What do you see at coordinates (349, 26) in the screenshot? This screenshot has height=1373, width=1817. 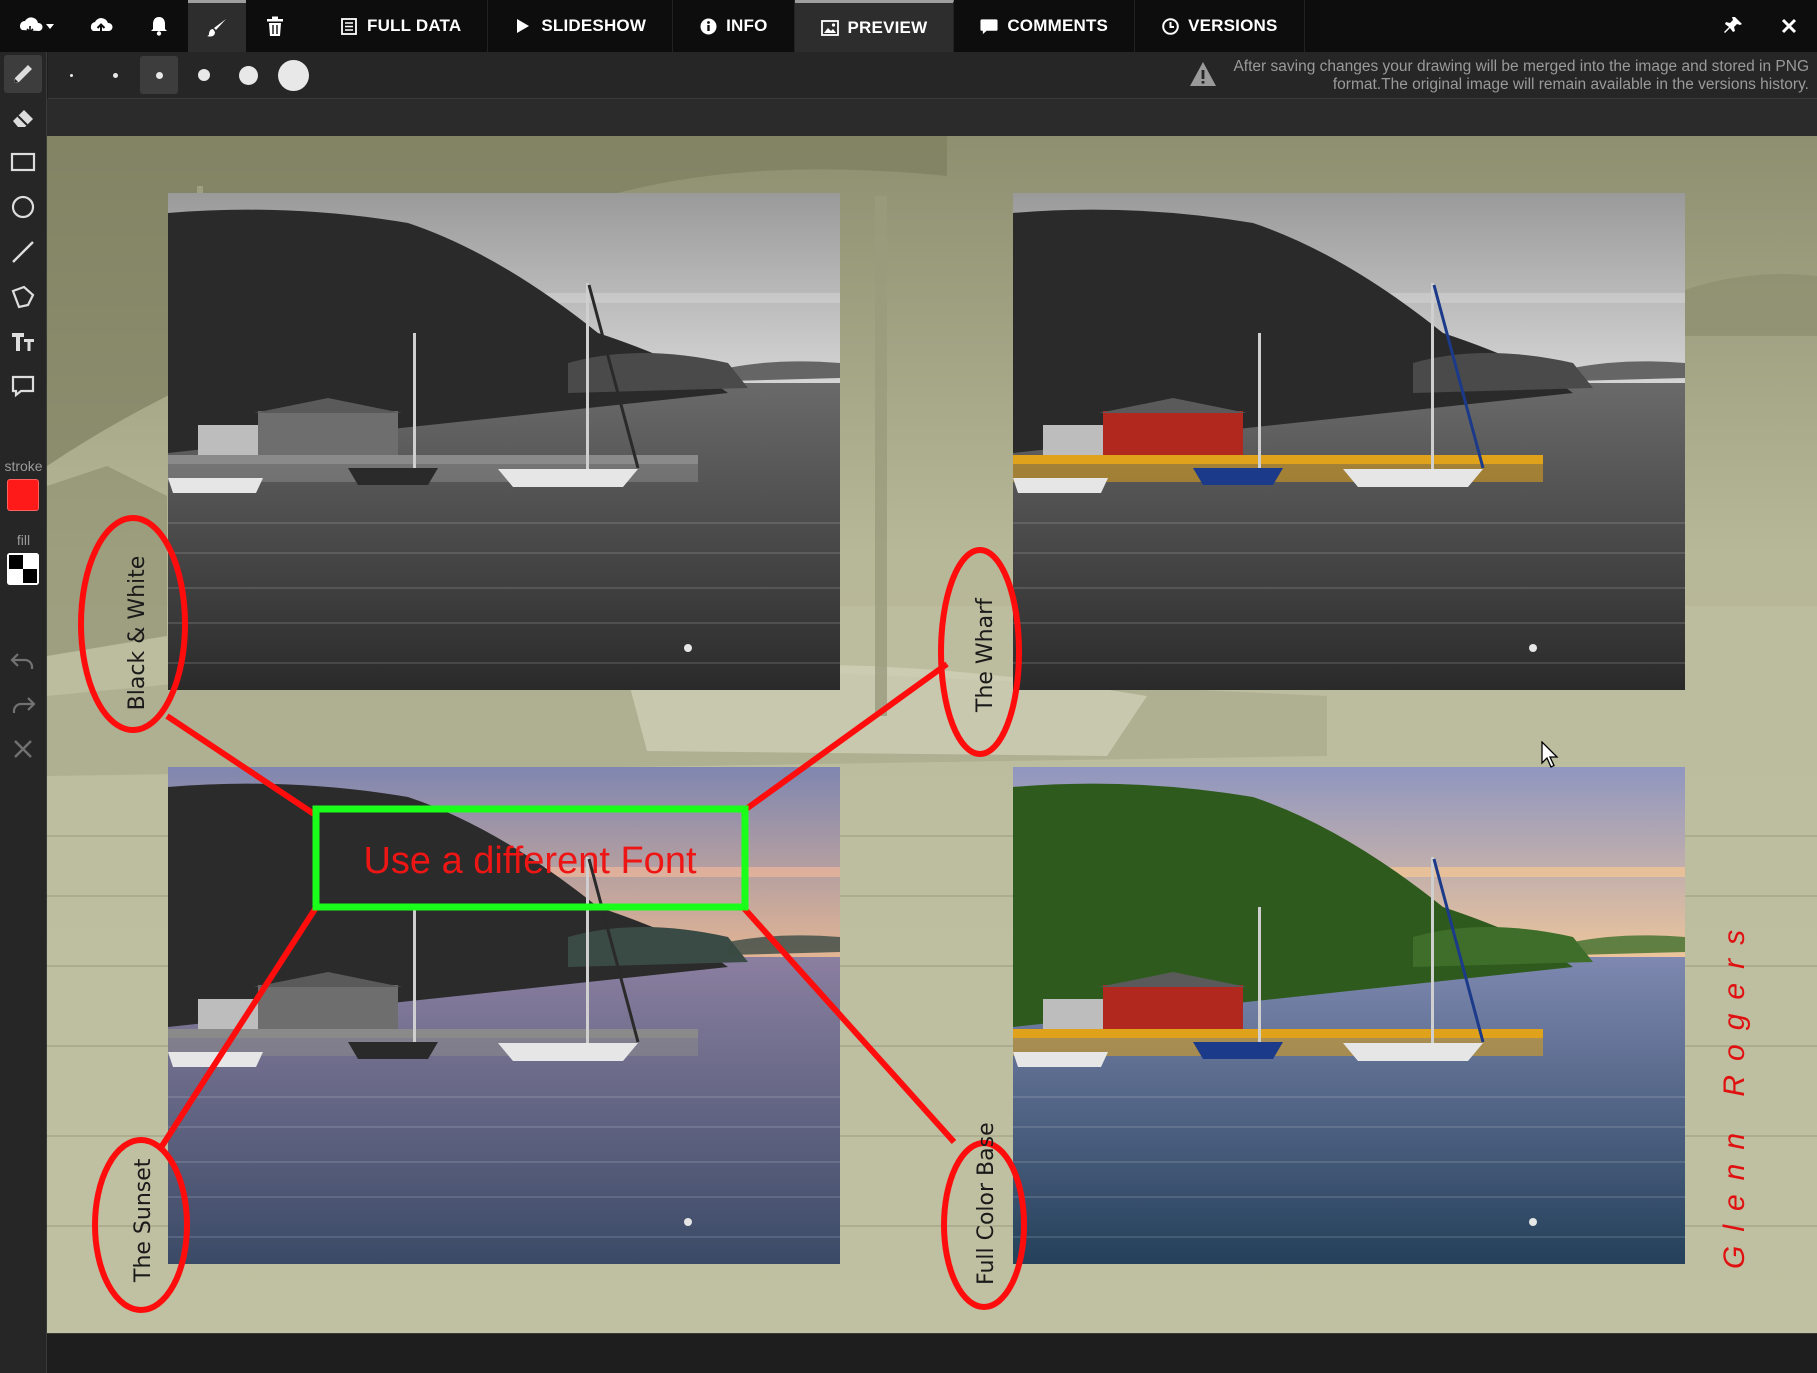 I see `list-icon` at bounding box center [349, 26].